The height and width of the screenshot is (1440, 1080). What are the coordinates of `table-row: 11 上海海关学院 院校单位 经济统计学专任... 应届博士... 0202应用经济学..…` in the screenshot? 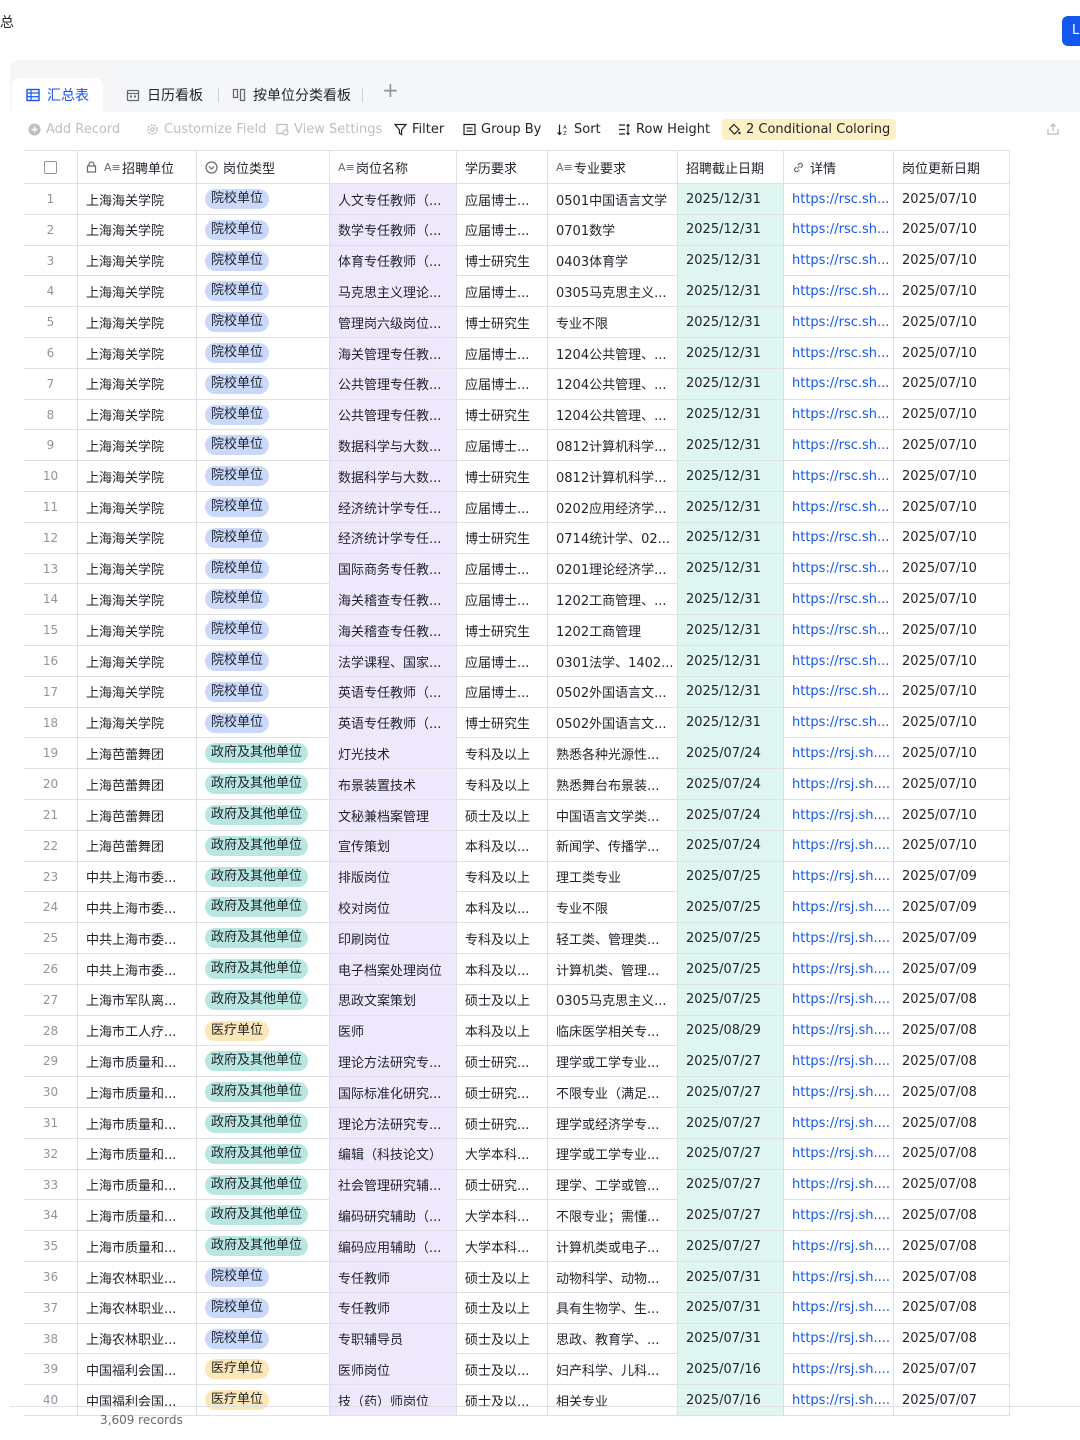 It's located at (517, 507).